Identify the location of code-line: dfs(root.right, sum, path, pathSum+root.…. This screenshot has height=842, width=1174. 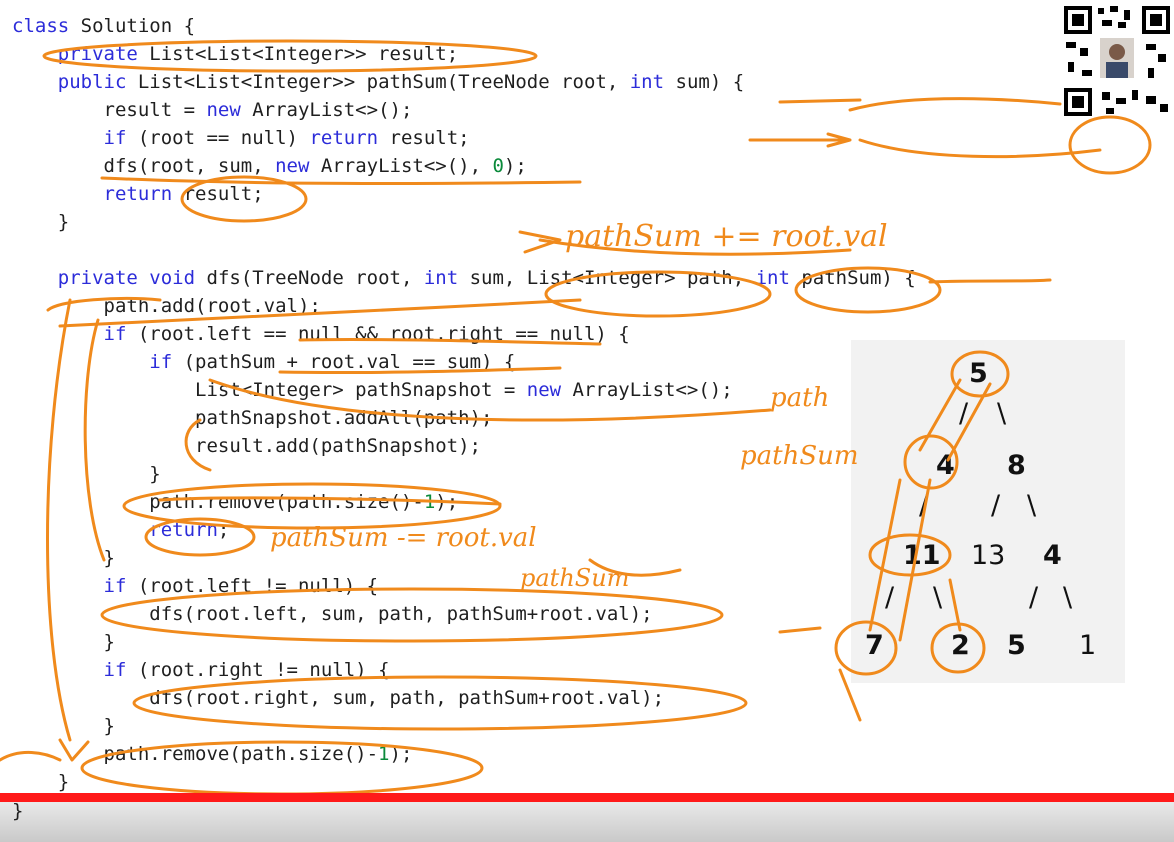
(338, 698).